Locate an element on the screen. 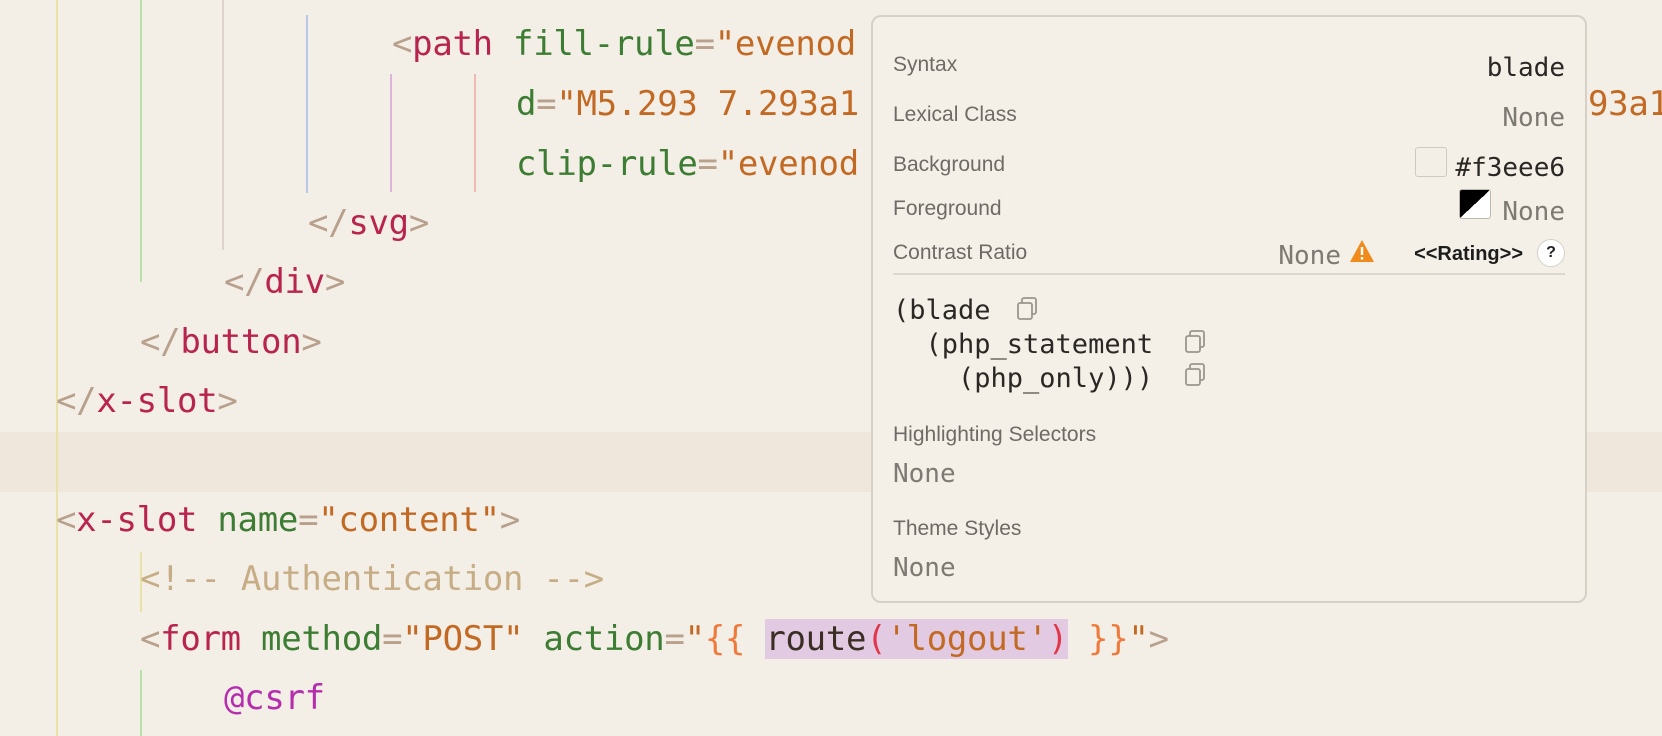 The width and height of the screenshot is (1662, 736). code-token: button is located at coordinates (241, 342).